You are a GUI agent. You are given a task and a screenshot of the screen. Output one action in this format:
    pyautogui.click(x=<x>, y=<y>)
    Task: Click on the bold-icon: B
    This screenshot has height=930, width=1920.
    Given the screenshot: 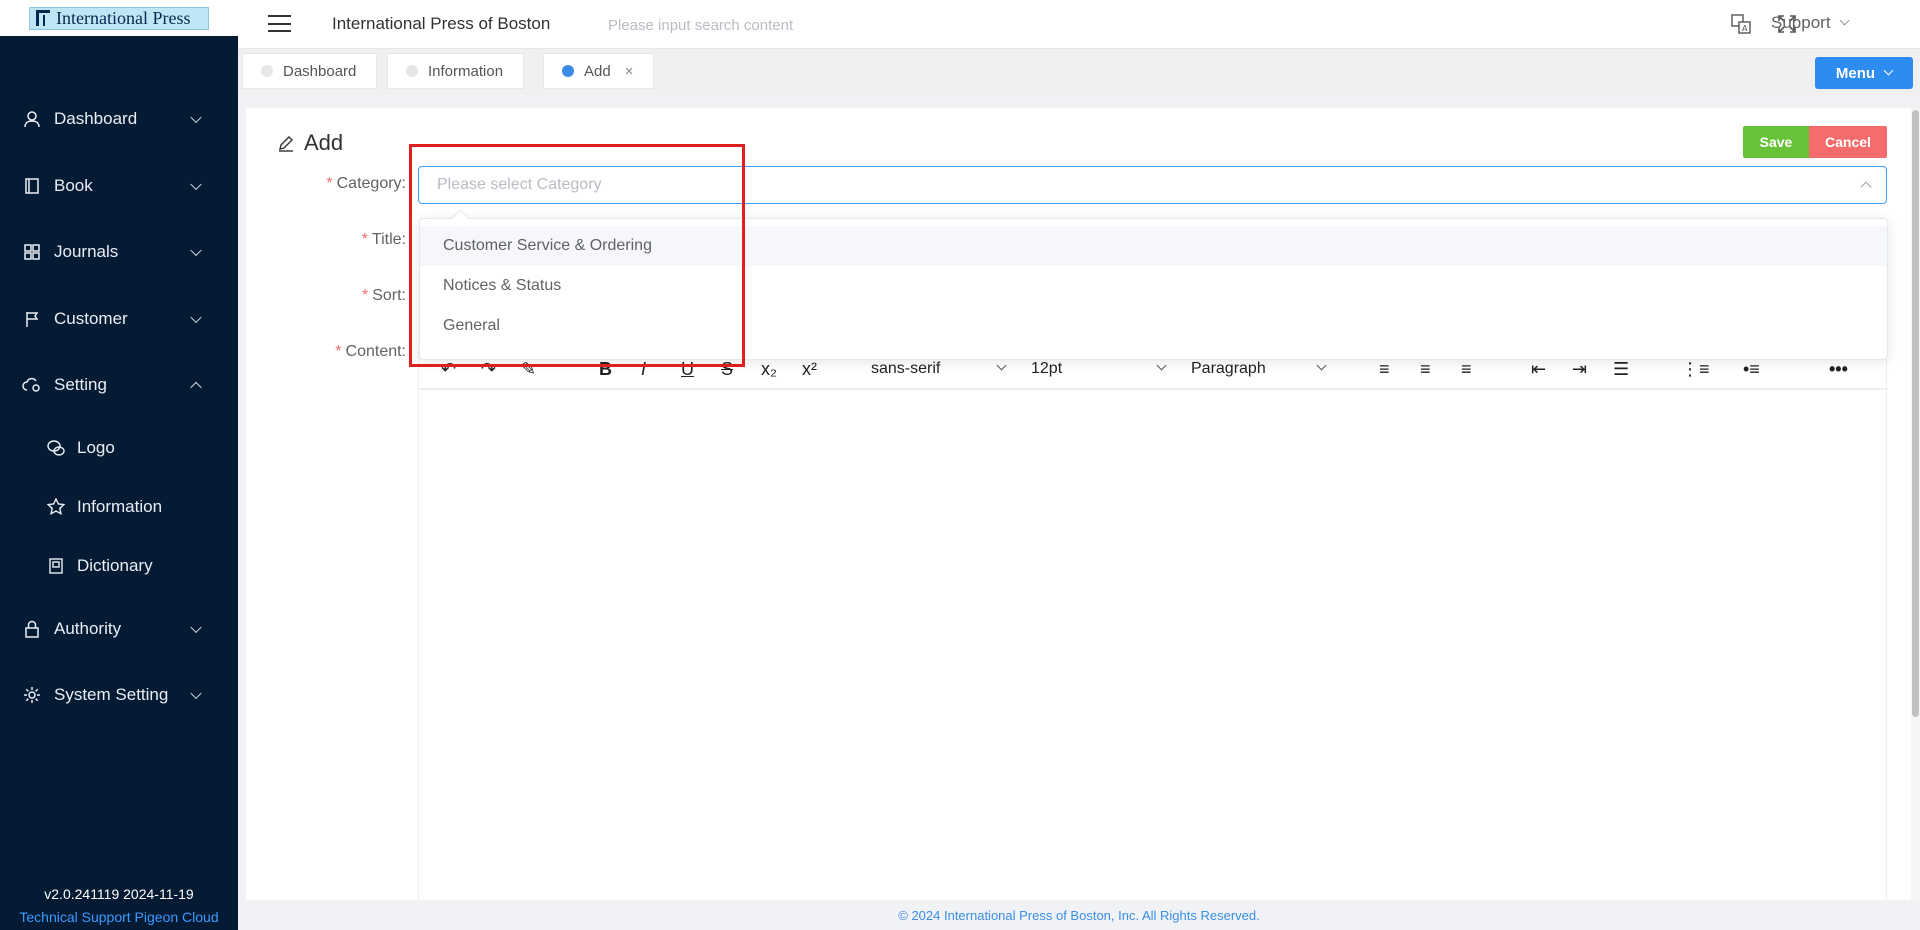 What is the action you would take?
    pyautogui.click(x=605, y=369)
    